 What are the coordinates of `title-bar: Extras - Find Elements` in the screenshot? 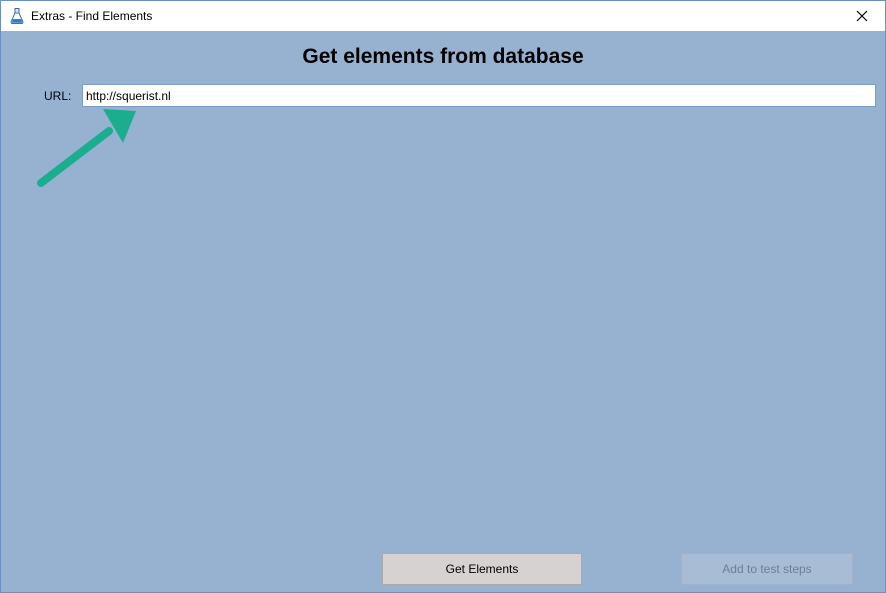 It's located at (443, 16).